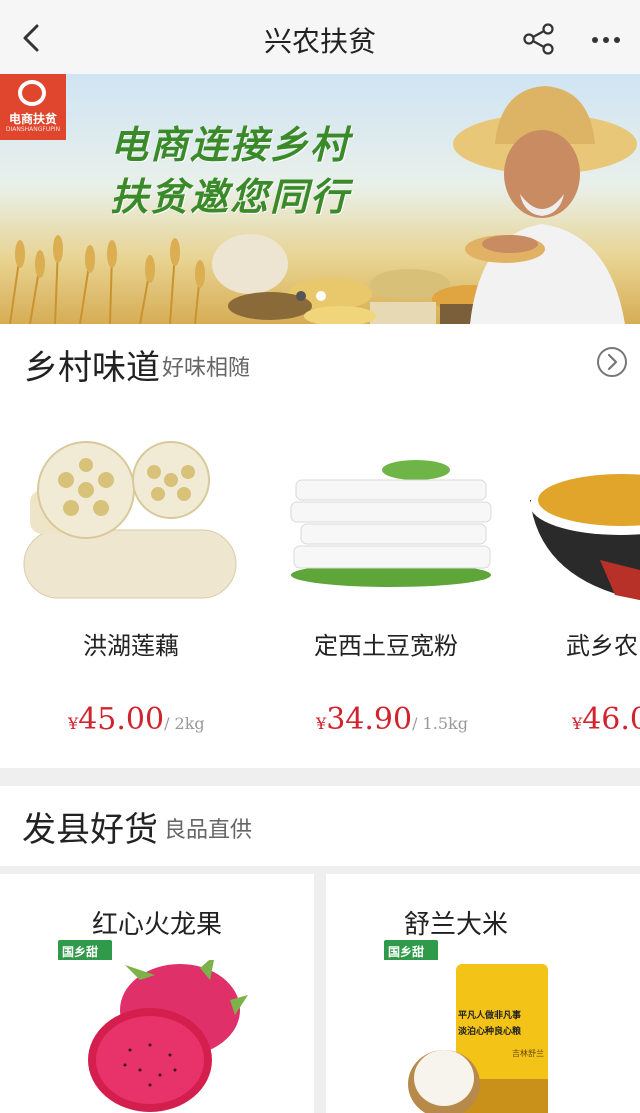 Image resolution: width=640 pixels, height=1113 pixels. What do you see at coordinates (230, 196) in the screenshot?
I see `slogan-line-2: 扶贫邀您同行` at bounding box center [230, 196].